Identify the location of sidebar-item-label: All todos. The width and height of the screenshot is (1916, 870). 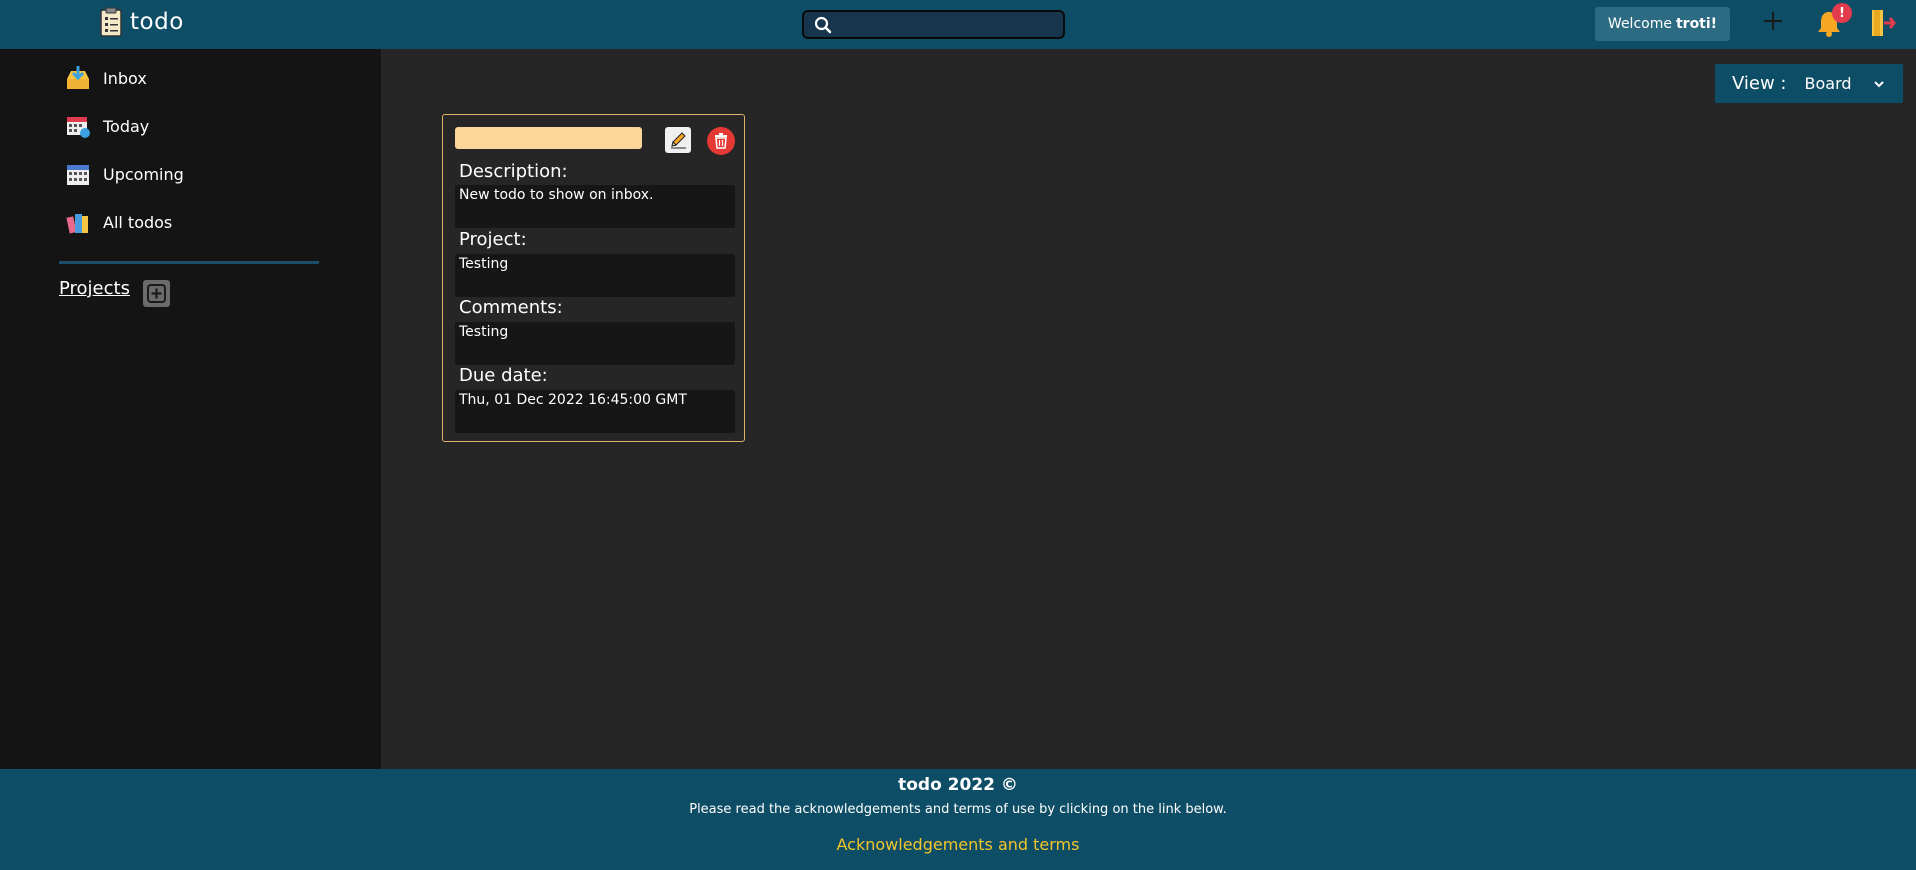
(138, 222).